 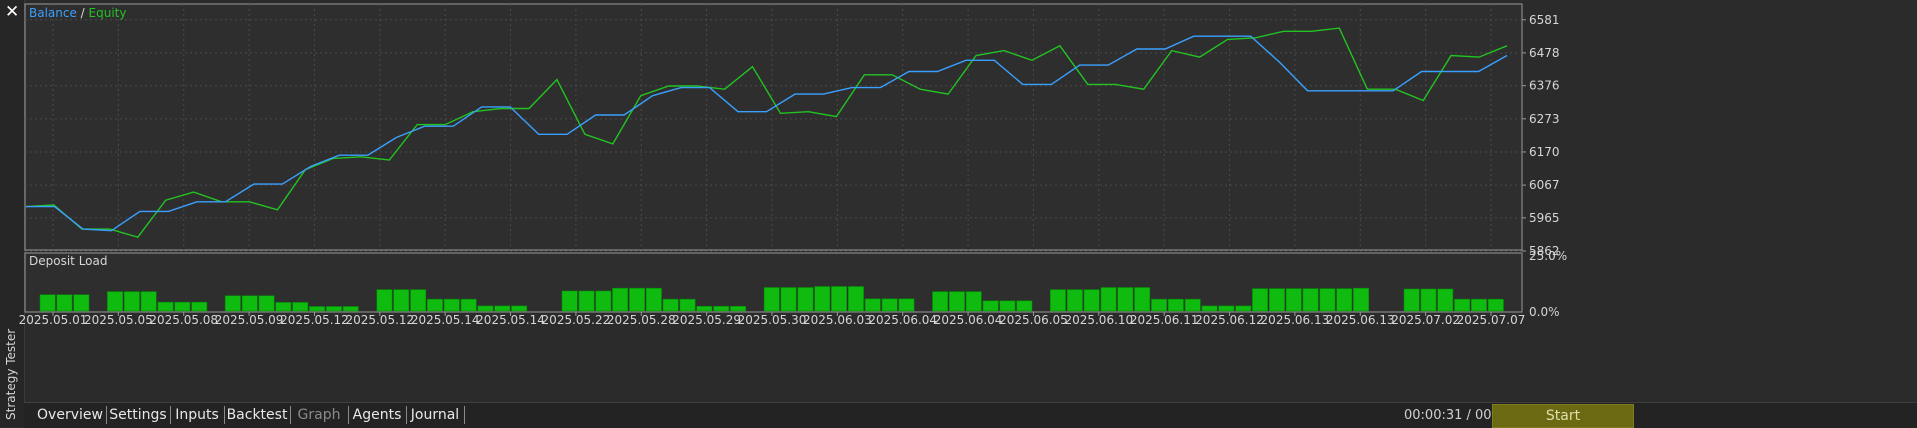 I want to click on x-tick-label: 2025.05.12, so click(x=379, y=320).